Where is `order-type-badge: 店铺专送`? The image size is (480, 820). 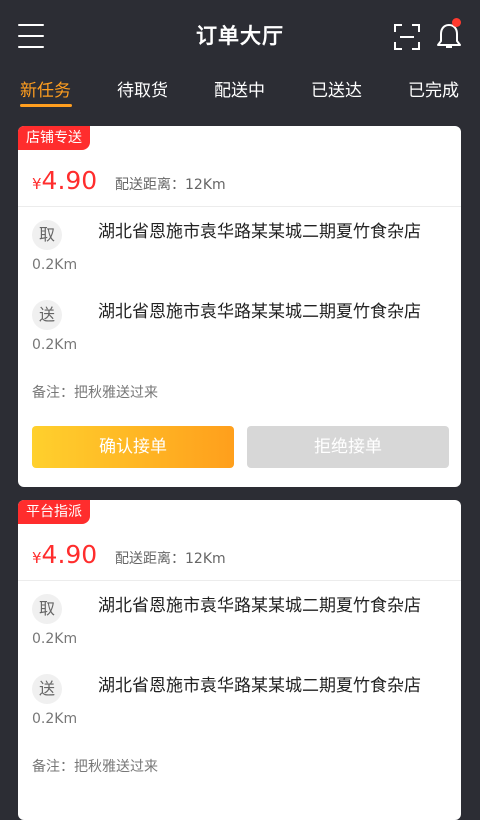
order-type-badge: 店铺专送 is located at coordinates (54, 138).